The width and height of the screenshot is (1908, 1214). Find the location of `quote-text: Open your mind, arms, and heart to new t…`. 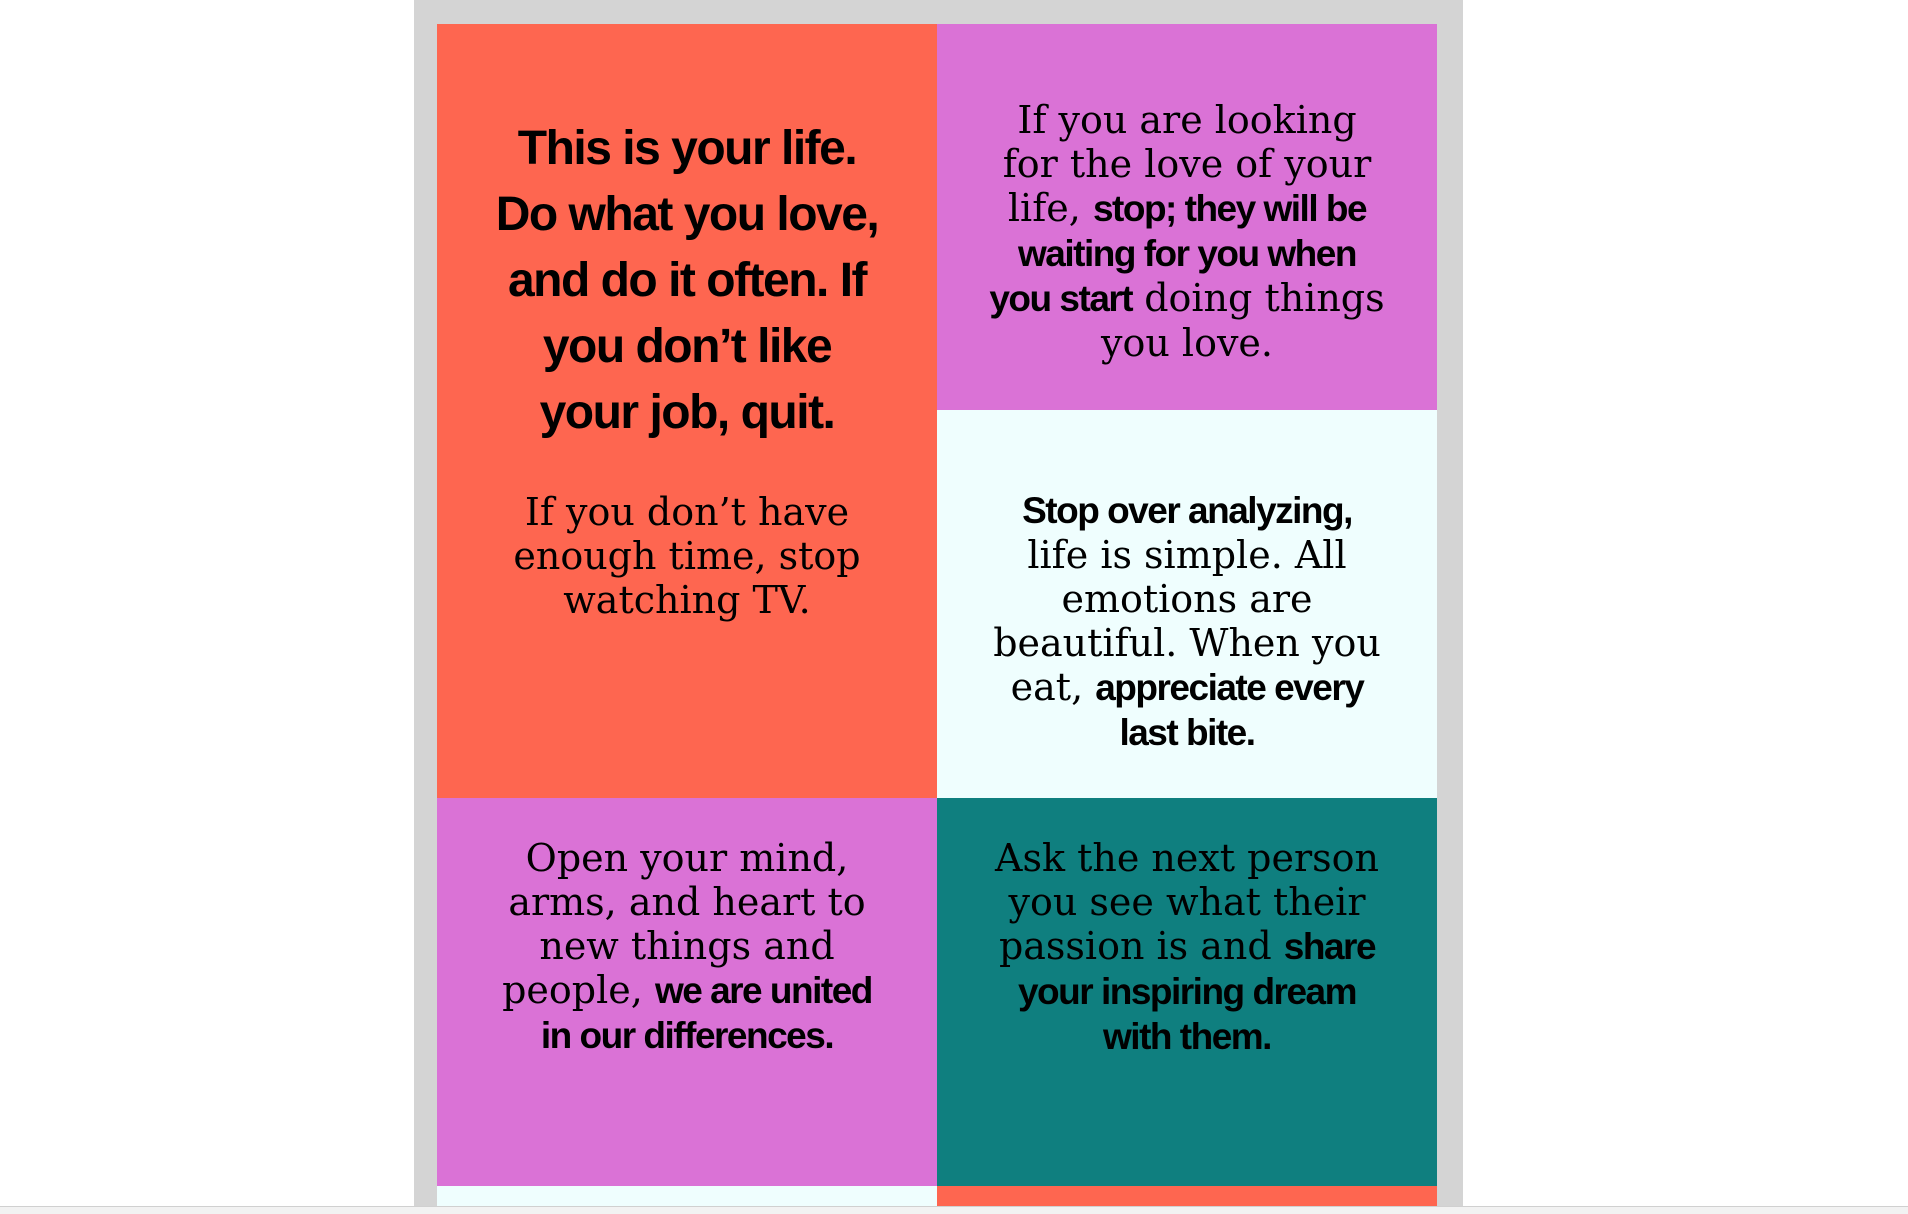

quote-text: Open your mind, arms, and heart to new t… is located at coordinates (687, 947).